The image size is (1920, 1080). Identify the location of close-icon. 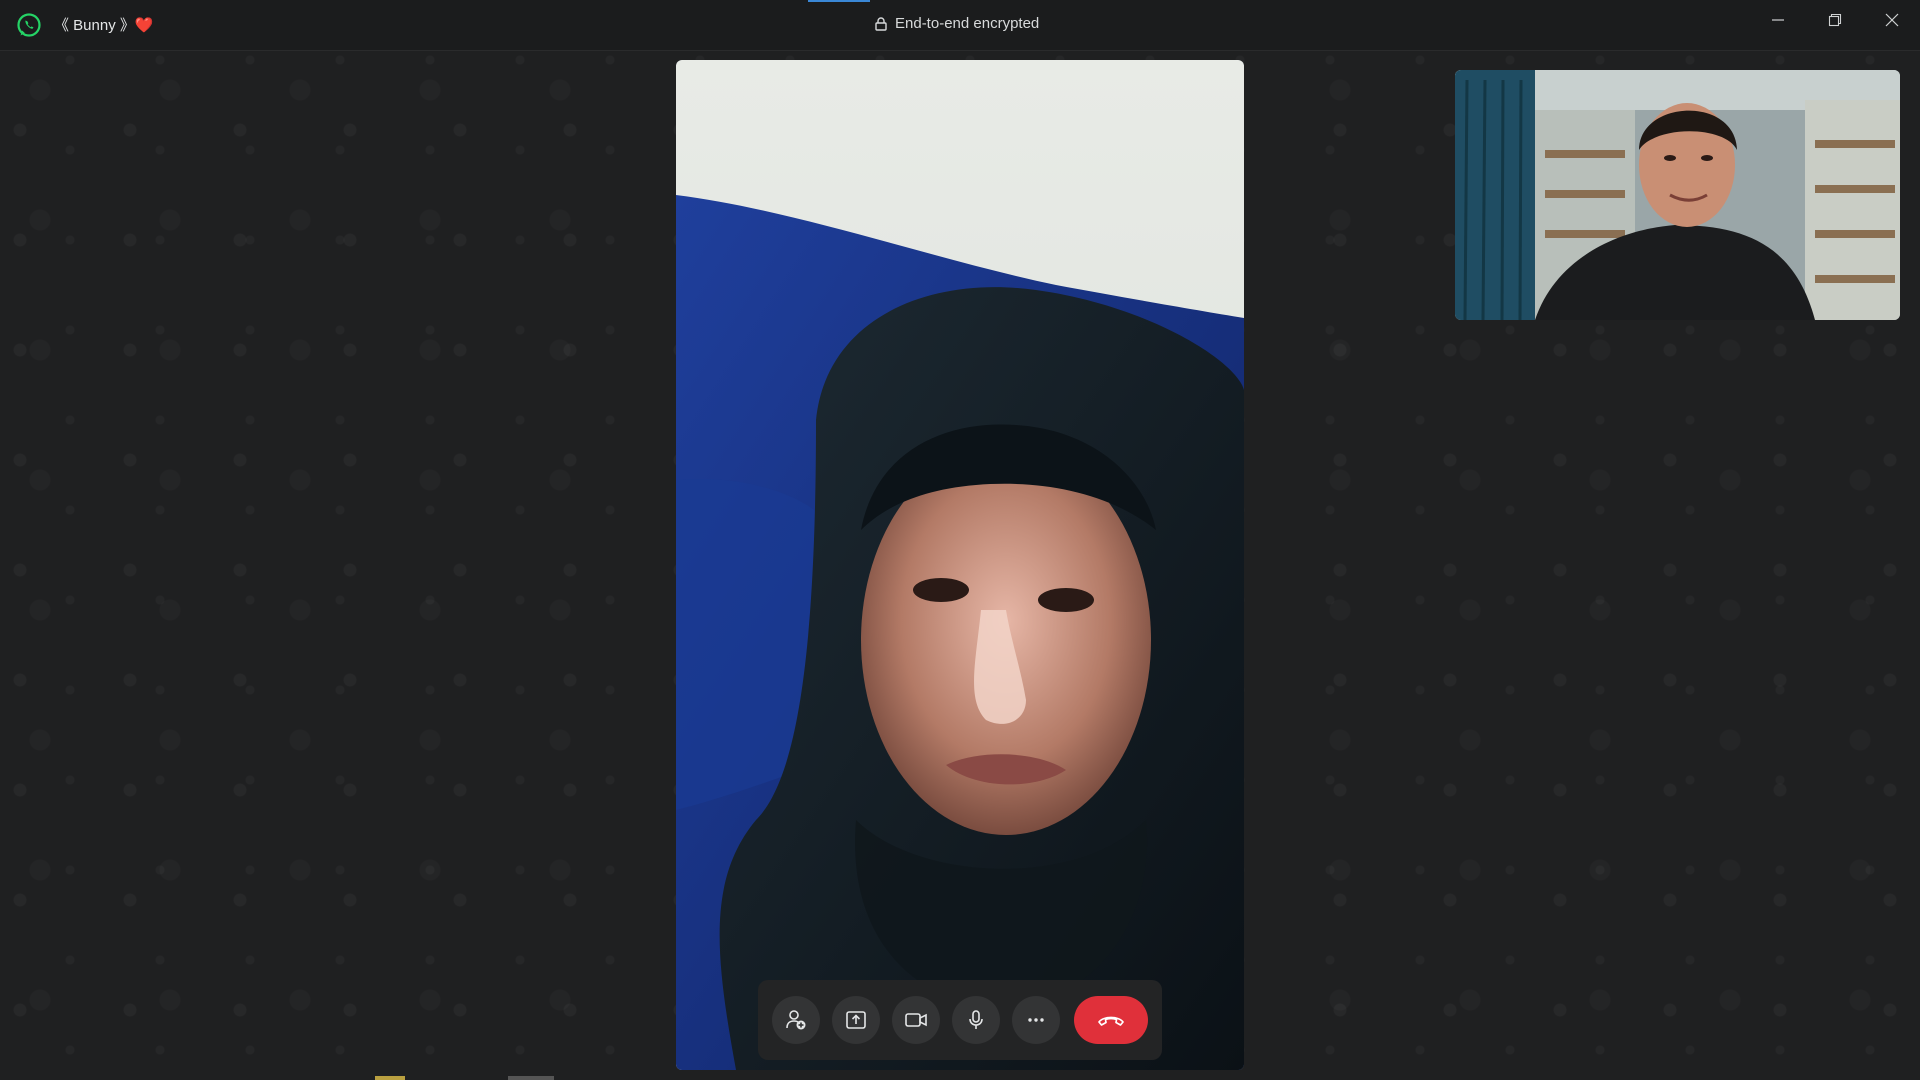
(1891, 20).